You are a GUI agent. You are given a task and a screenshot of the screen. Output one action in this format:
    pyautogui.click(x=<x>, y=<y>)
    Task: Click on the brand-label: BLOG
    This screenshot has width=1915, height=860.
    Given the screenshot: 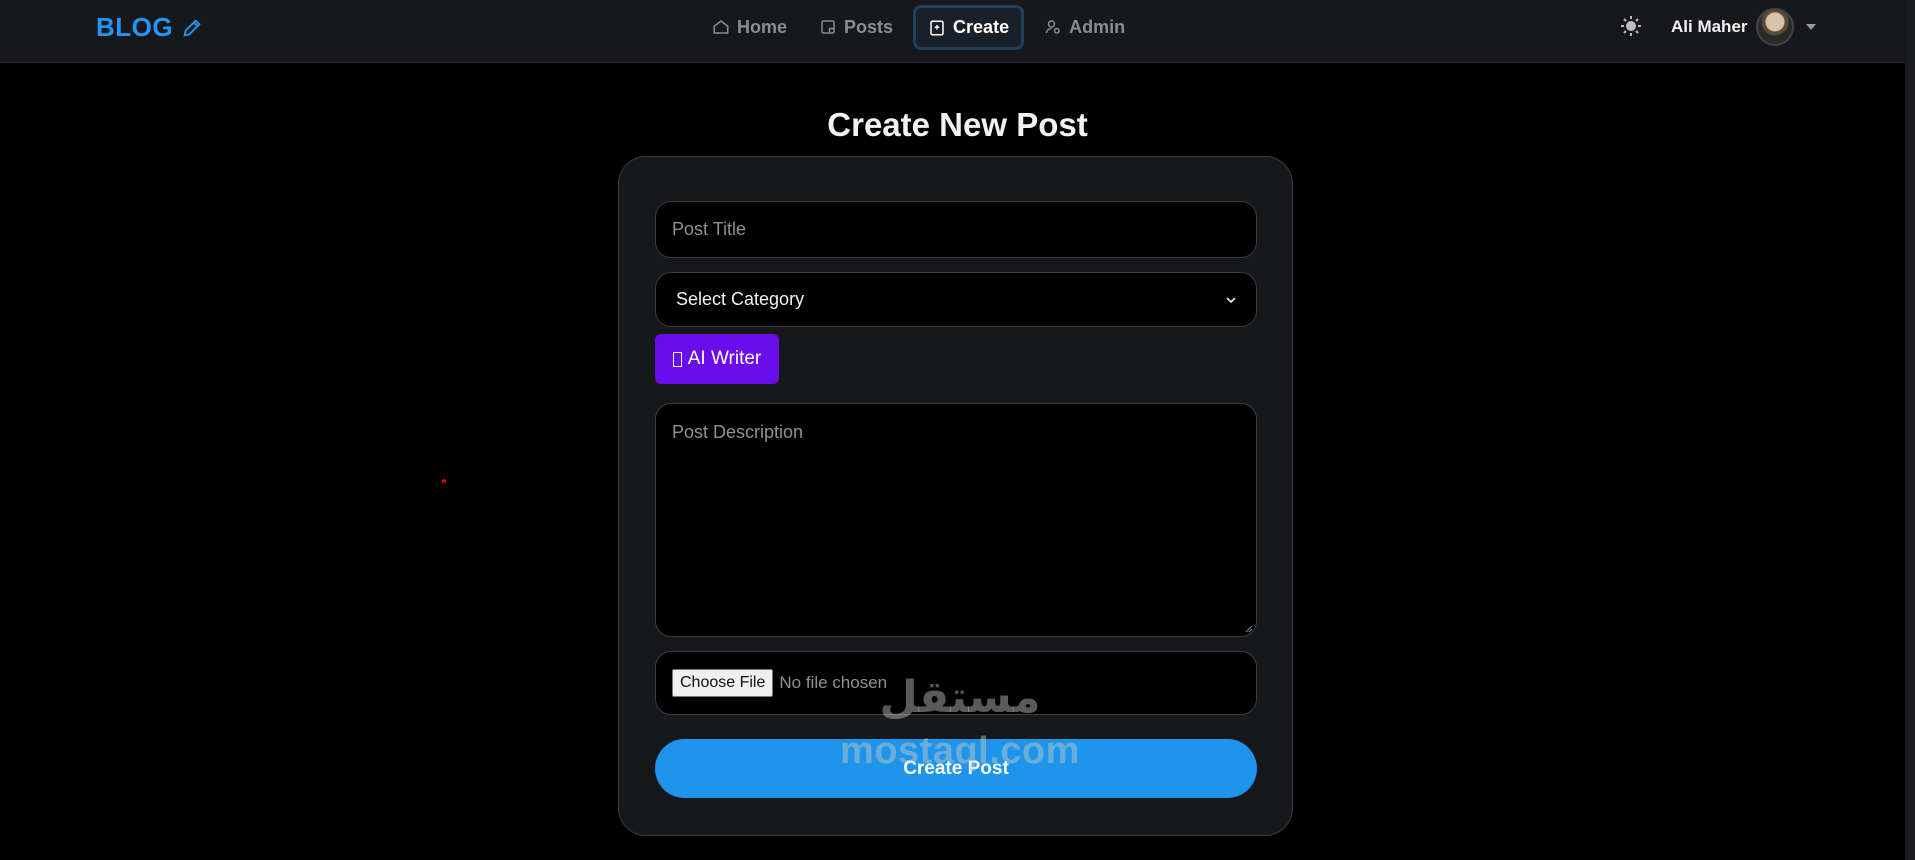 What is the action you would take?
    pyautogui.click(x=135, y=27)
    